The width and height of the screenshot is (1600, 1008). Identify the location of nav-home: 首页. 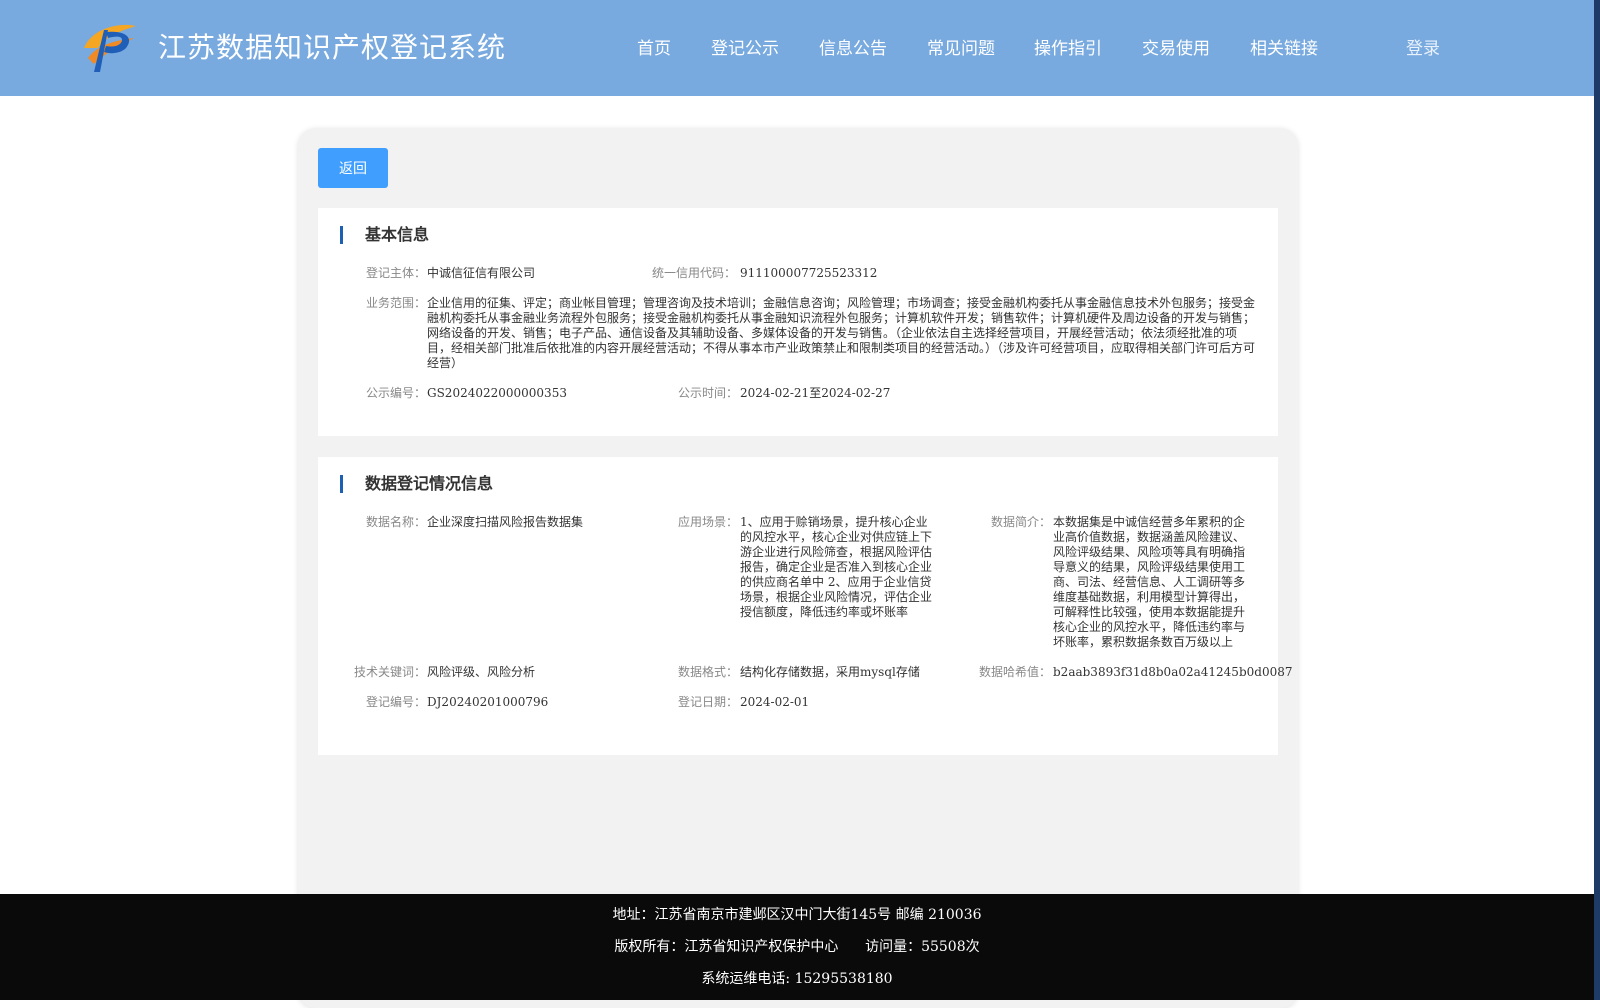
(654, 46).